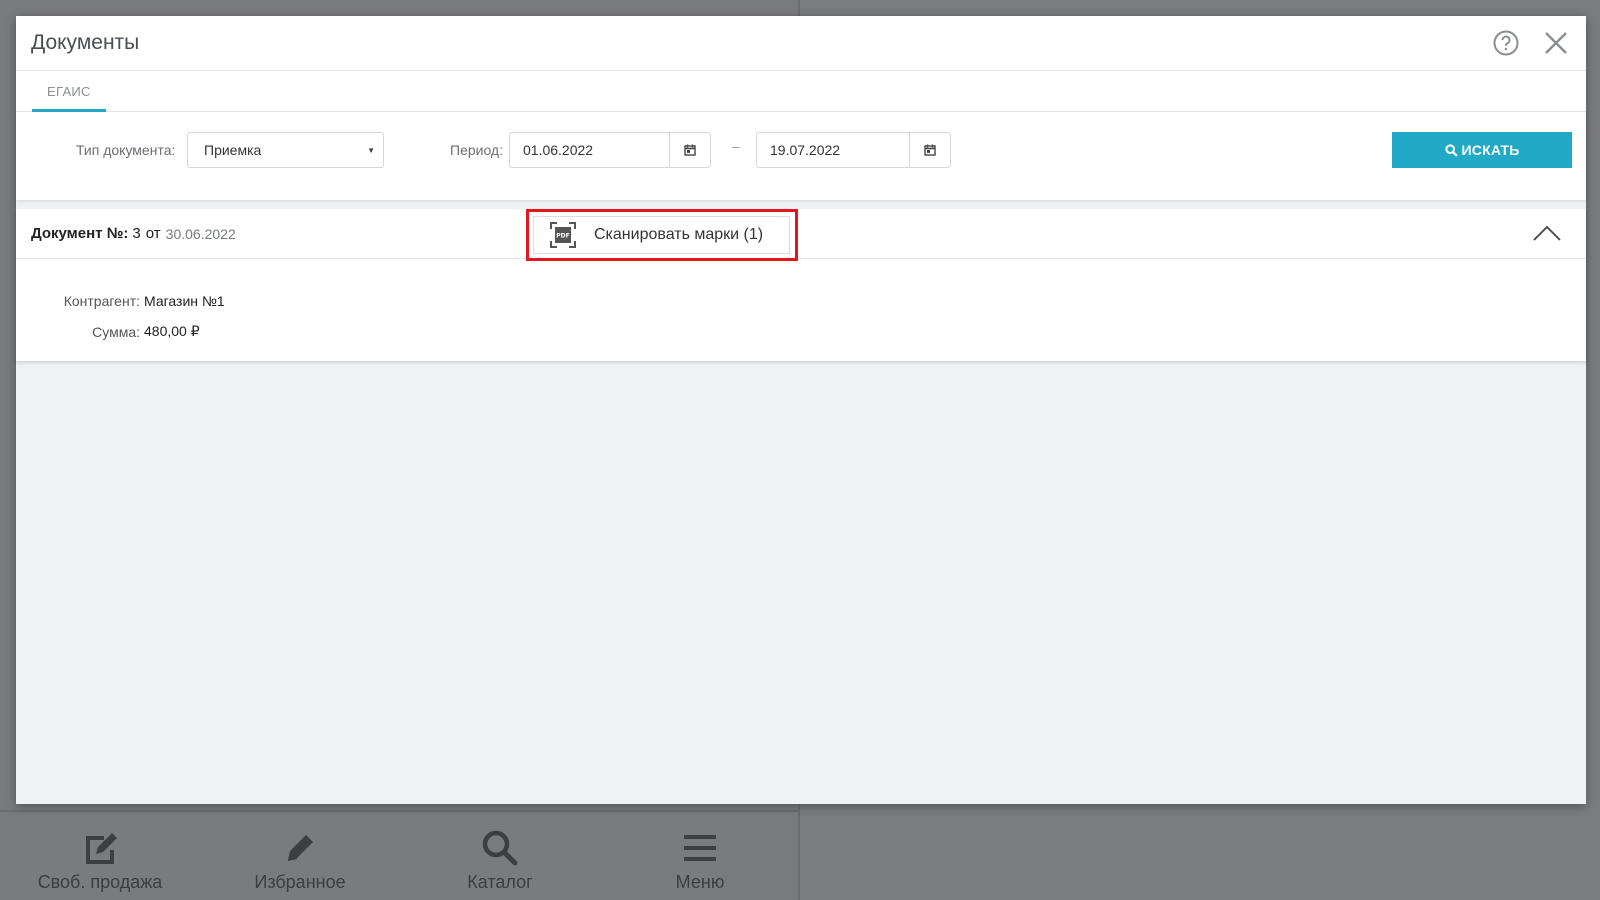 This screenshot has height=900, width=1600. What do you see at coordinates (285, 150) in the screenshot?
I see `doc-type-select: Приемка ▼` at bounding box center [285, 150].